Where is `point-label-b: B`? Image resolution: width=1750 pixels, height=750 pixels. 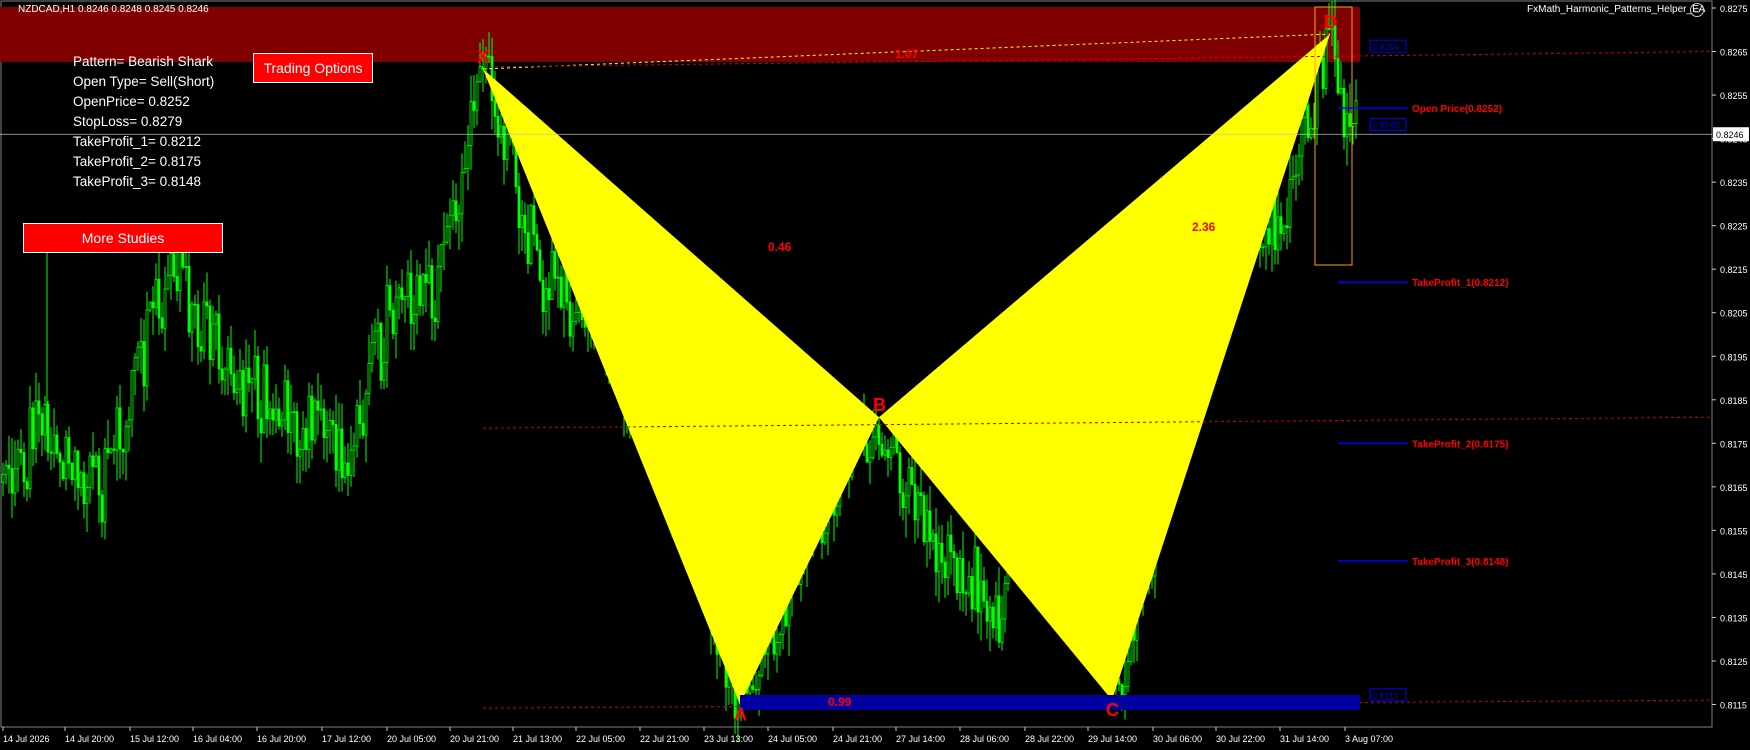 point-label-b: B is located at coordinates (879, 405).